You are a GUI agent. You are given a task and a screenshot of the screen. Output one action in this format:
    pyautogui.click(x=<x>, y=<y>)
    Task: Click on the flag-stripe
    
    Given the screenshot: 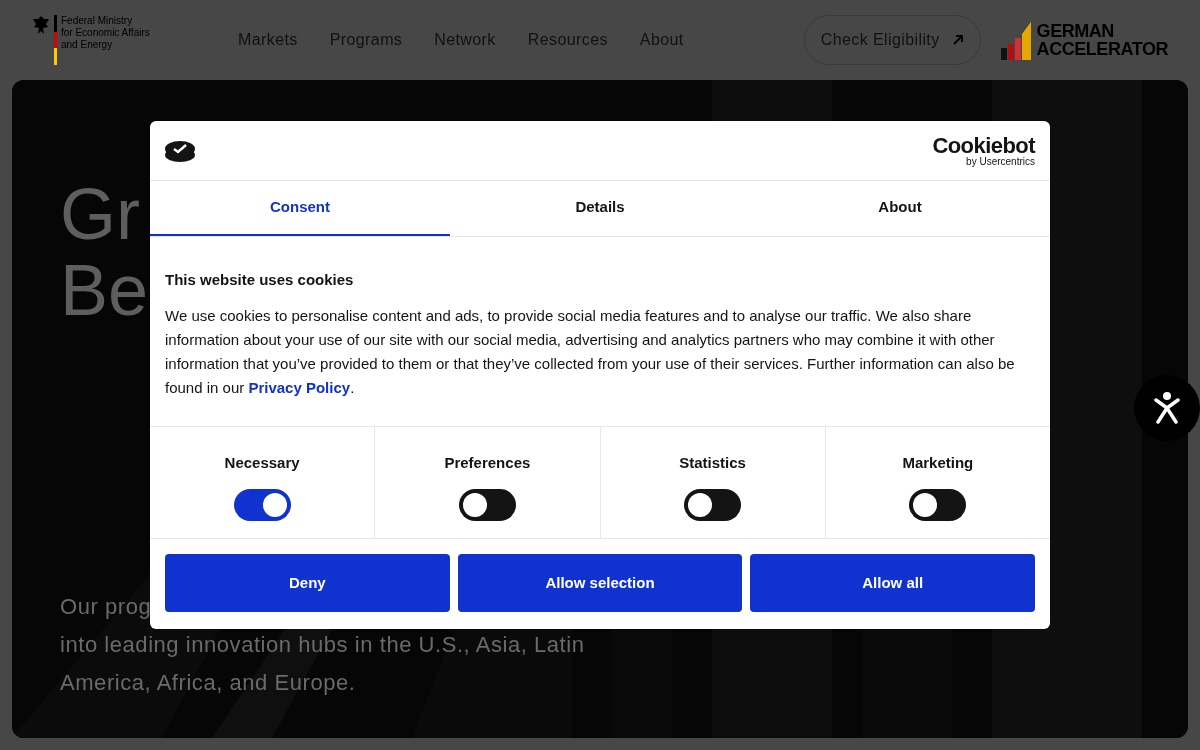 What is the action you would take?
    pyautogui.click(x=55, y=40)
    